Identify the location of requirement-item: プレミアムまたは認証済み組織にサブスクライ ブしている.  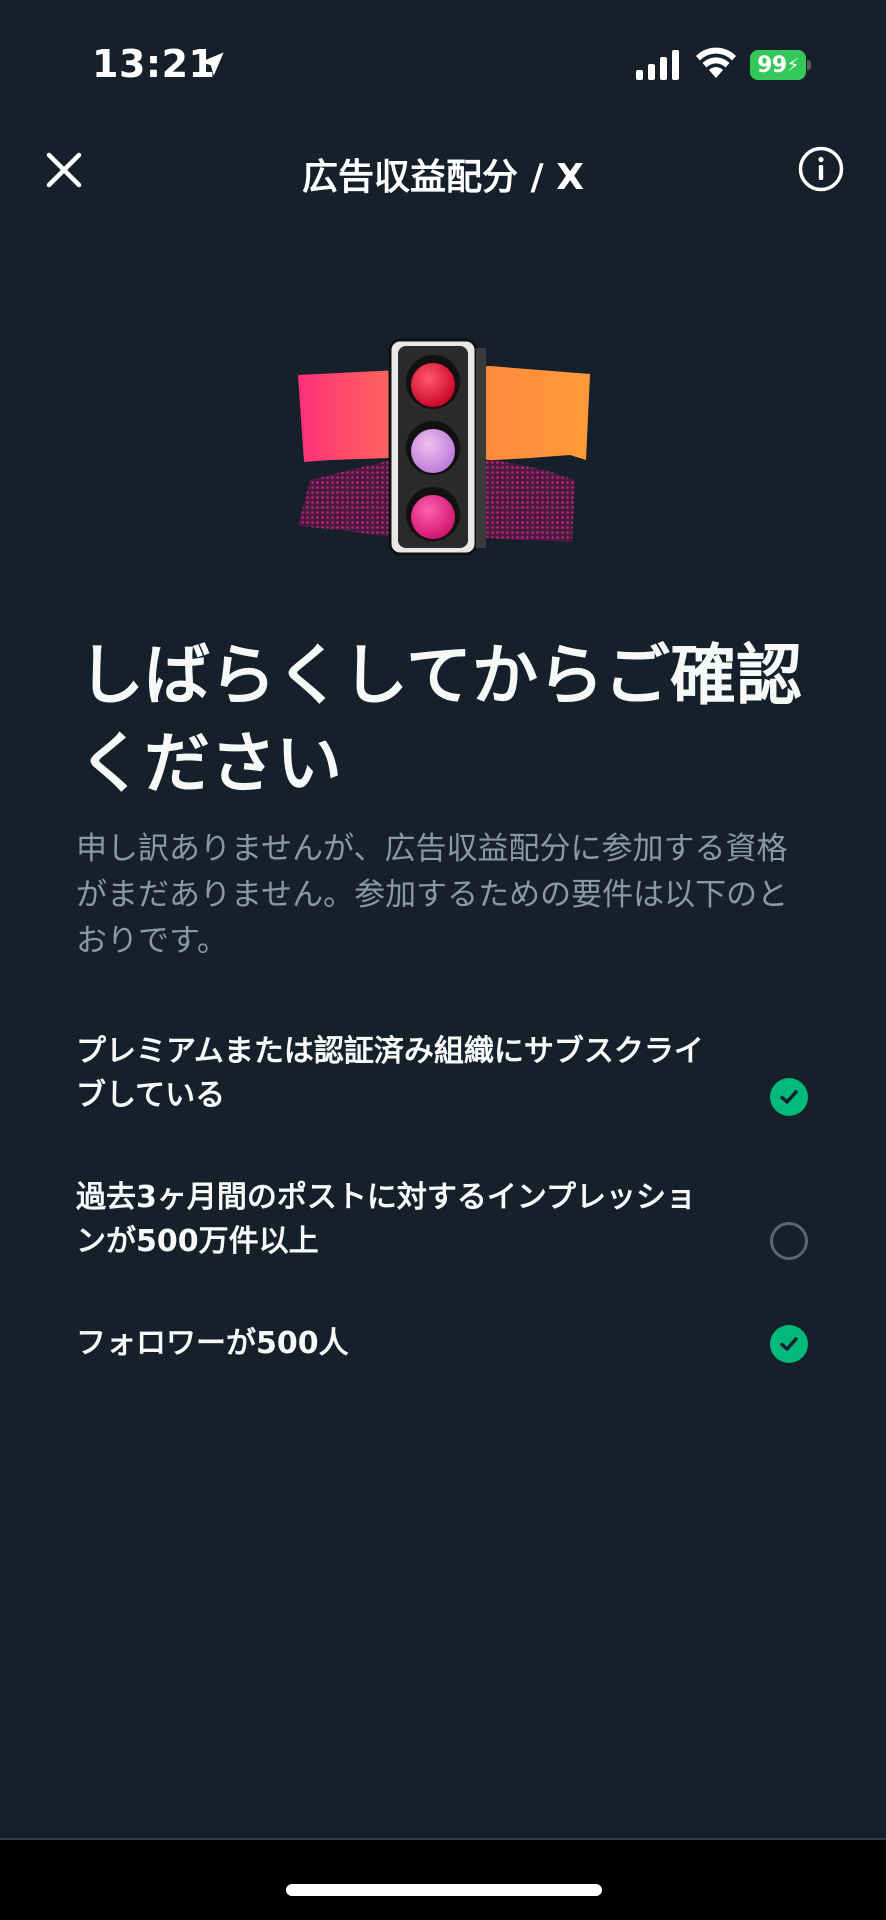
(446, 1074).